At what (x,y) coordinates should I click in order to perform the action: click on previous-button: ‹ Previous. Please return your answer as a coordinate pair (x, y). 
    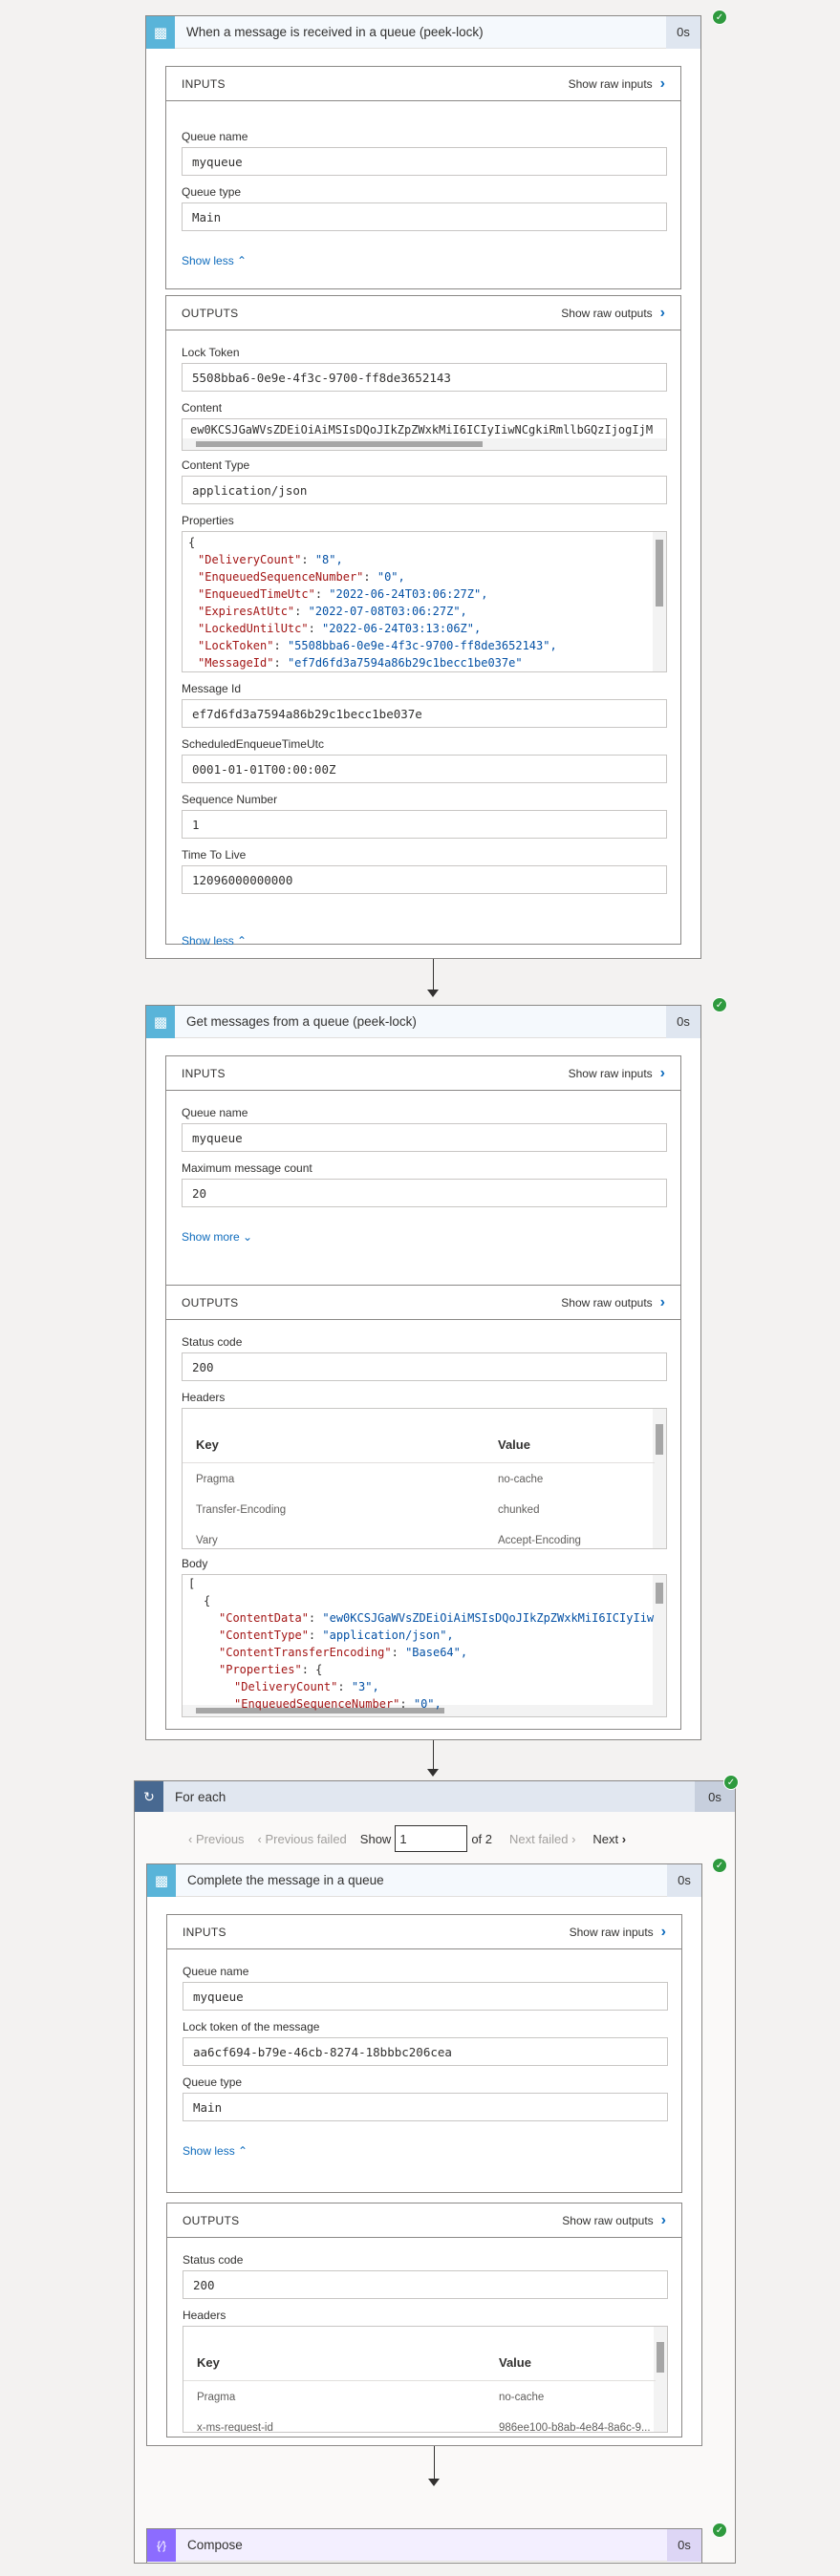
    Looking at the image, I should click on (217, 1839).